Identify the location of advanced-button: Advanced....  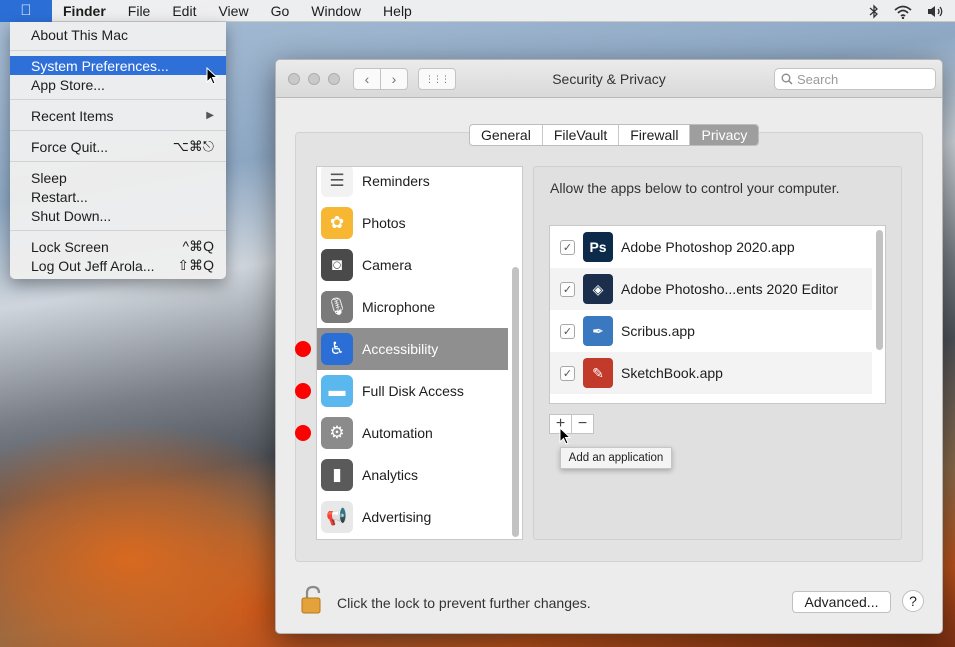
(841, 602).